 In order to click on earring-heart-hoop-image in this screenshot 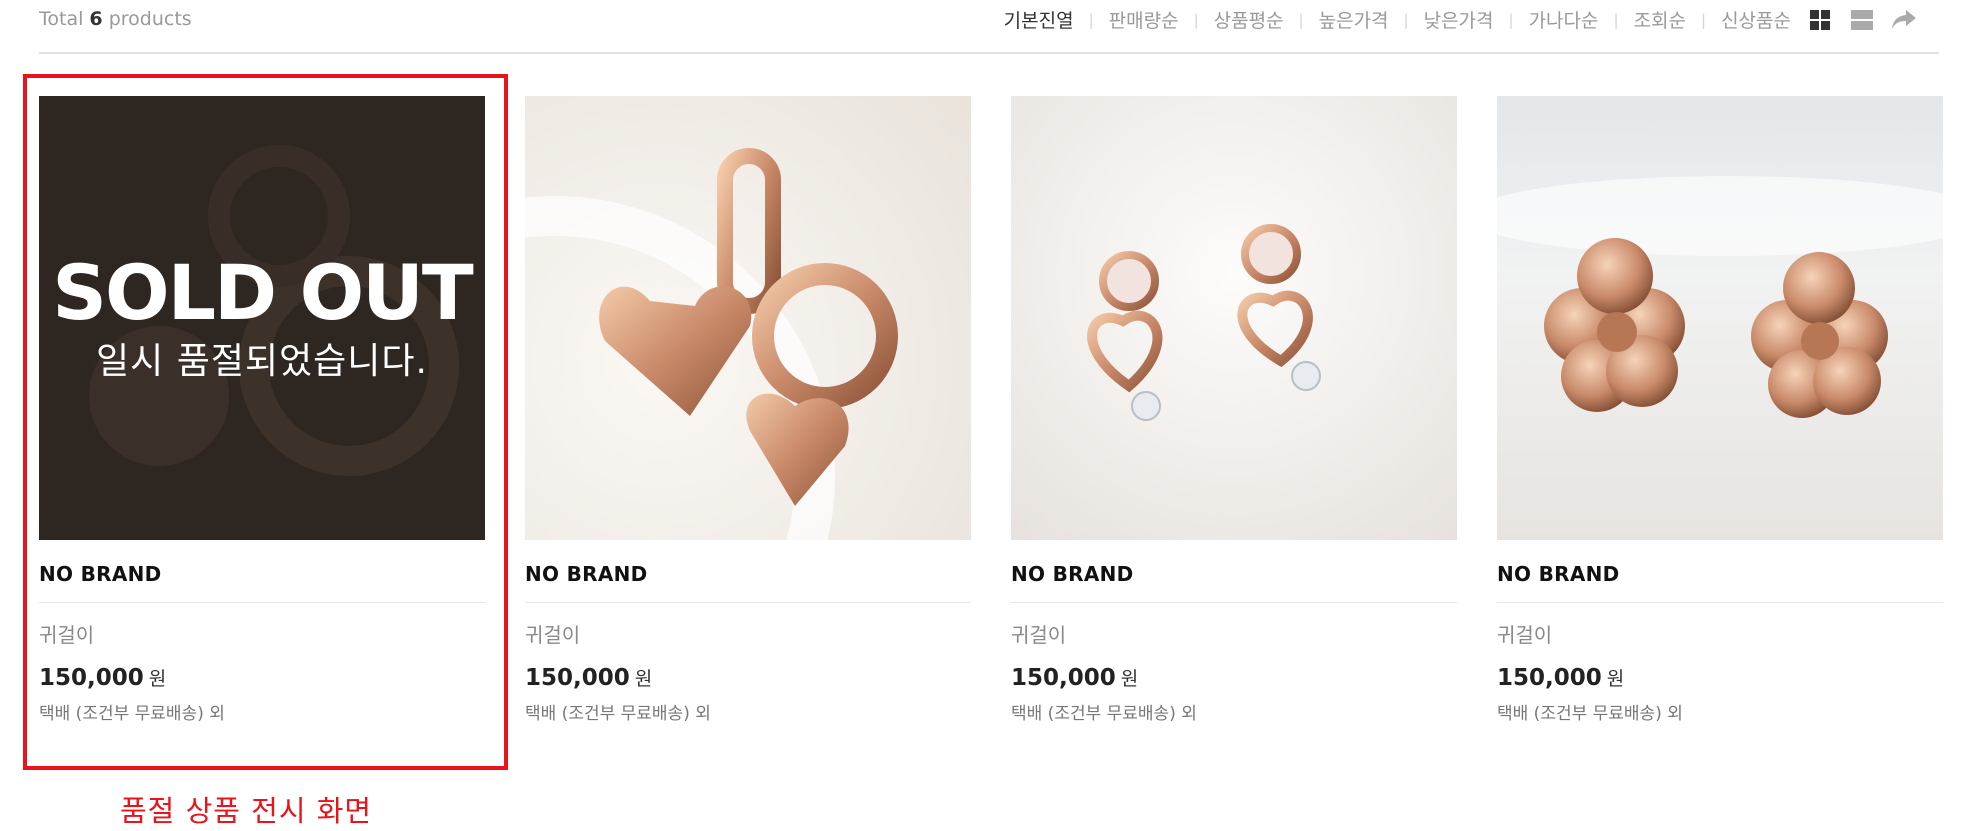, I will do `click(748, 318)`.